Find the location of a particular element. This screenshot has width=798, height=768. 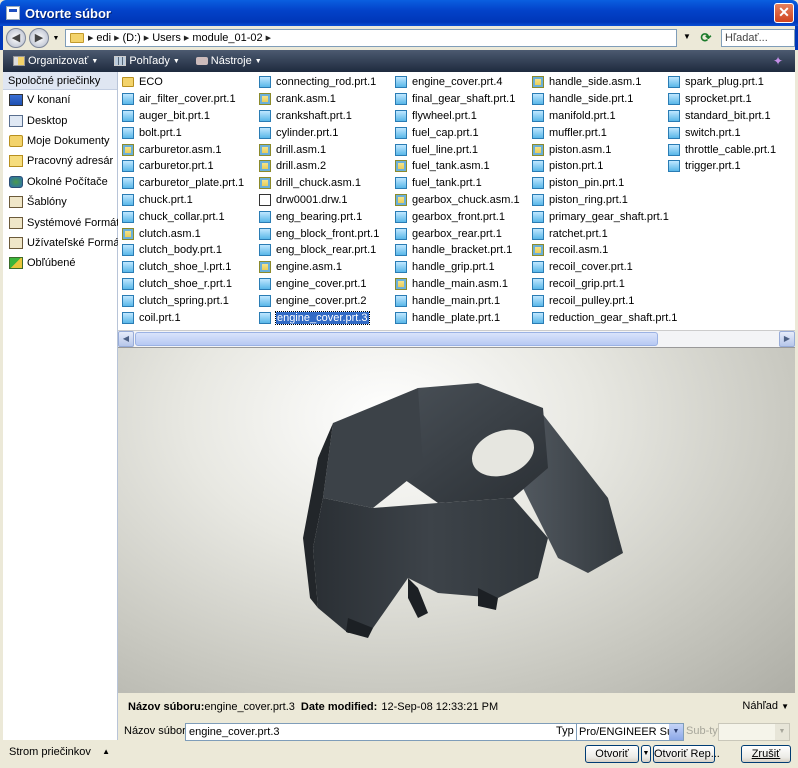

open-button: Otvoriť is located at coordinates (612, 754).